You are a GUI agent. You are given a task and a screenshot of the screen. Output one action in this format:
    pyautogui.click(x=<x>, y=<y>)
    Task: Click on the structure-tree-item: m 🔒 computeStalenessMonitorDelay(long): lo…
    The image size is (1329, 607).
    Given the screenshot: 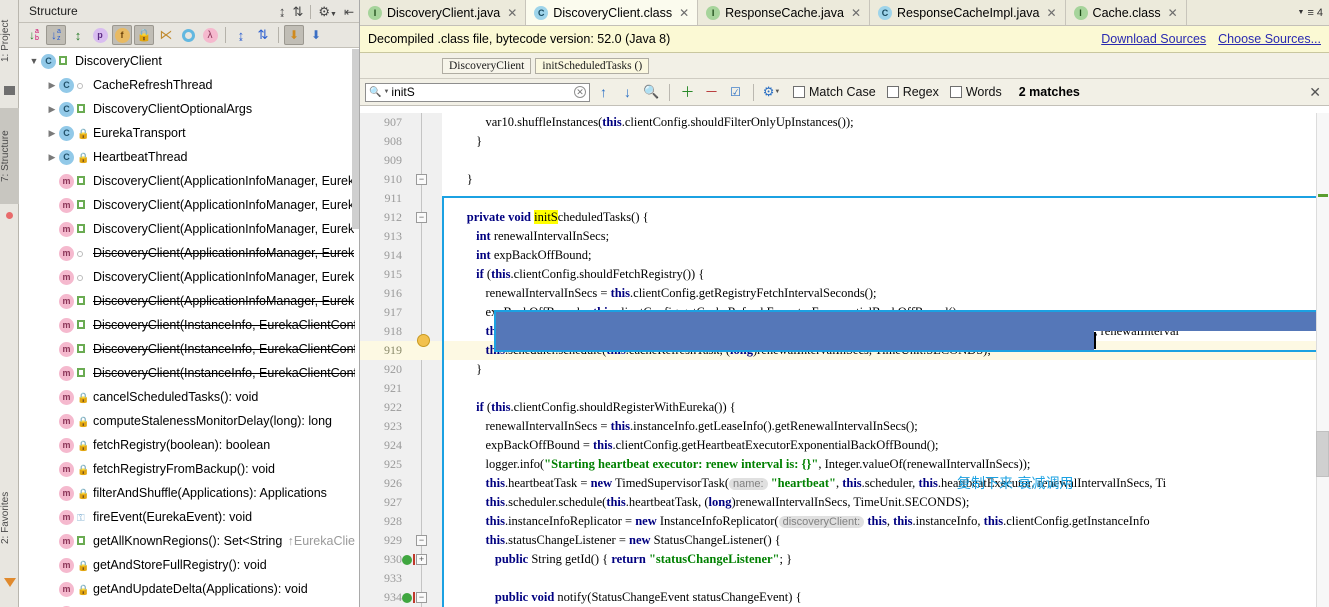 What is the action you would take?
    pyautogui.click(x=189, y=421)
    